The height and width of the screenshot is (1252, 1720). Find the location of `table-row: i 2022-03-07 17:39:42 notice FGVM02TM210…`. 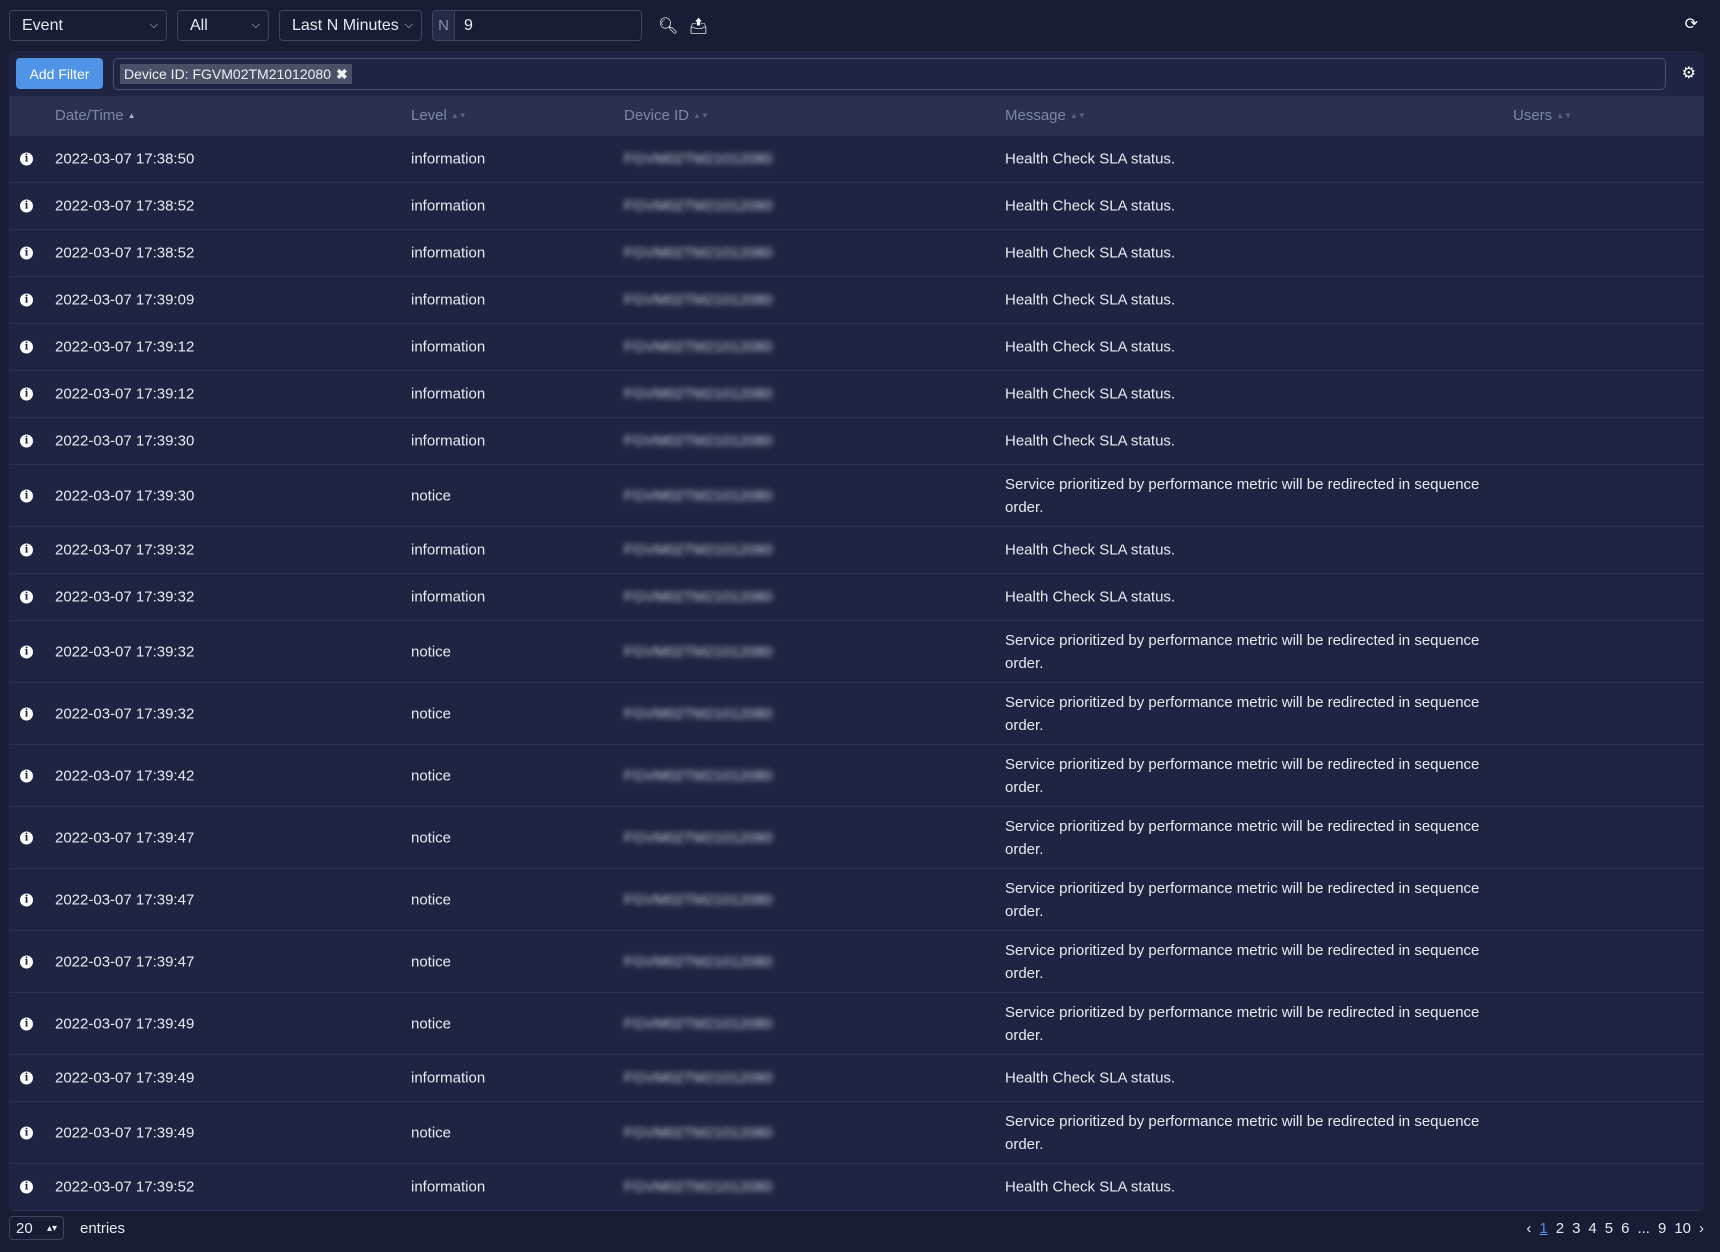

table-row: i 2022-03-07 17:39:42 notice FGVM02TM210… is located at coordinates (856, 776).